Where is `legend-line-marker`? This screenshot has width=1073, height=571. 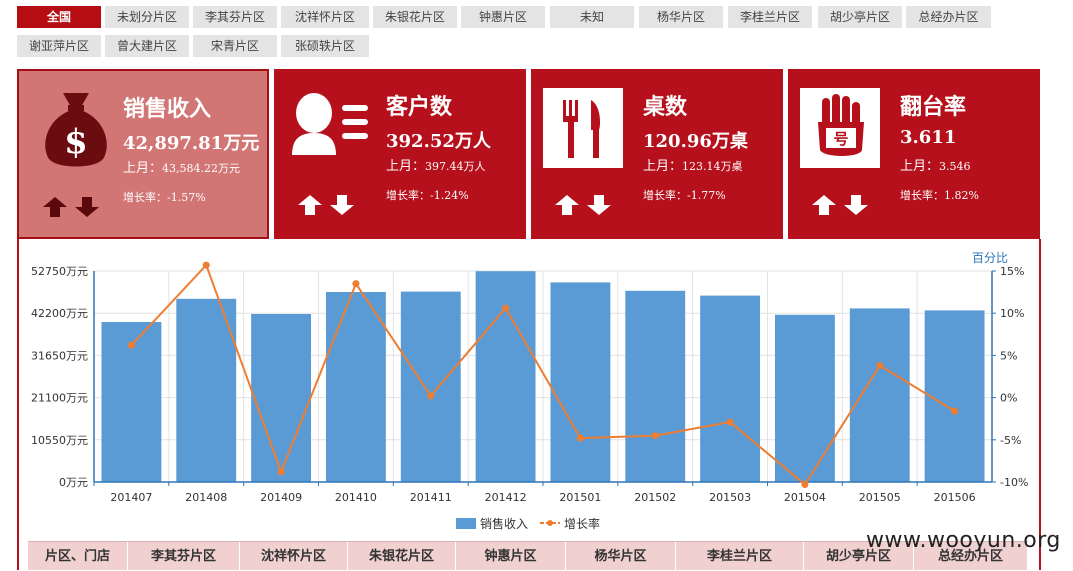
legend-line-marker is located at coordinates (550, 523).